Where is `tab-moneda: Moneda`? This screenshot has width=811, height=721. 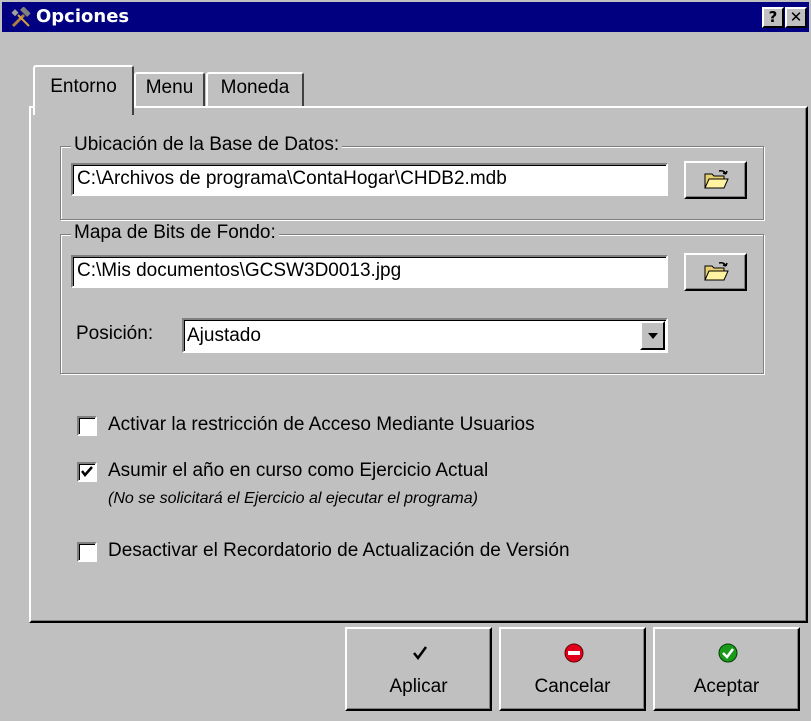 tab-moneda: Moneda is located at coordinates (255, 89).